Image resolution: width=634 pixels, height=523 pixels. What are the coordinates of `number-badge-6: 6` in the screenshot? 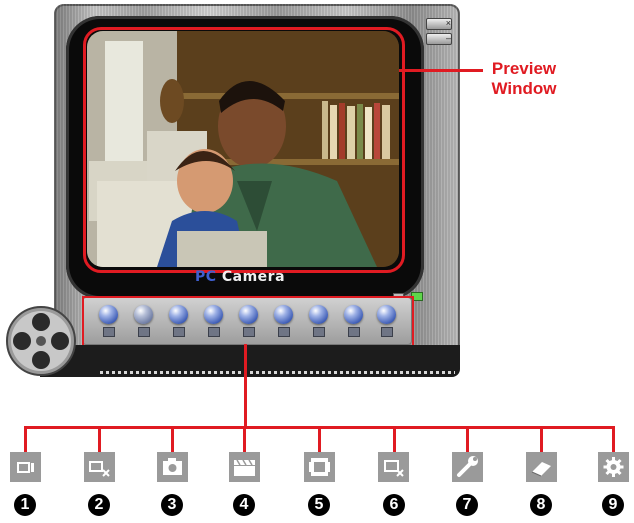 It's located at (394, 505).